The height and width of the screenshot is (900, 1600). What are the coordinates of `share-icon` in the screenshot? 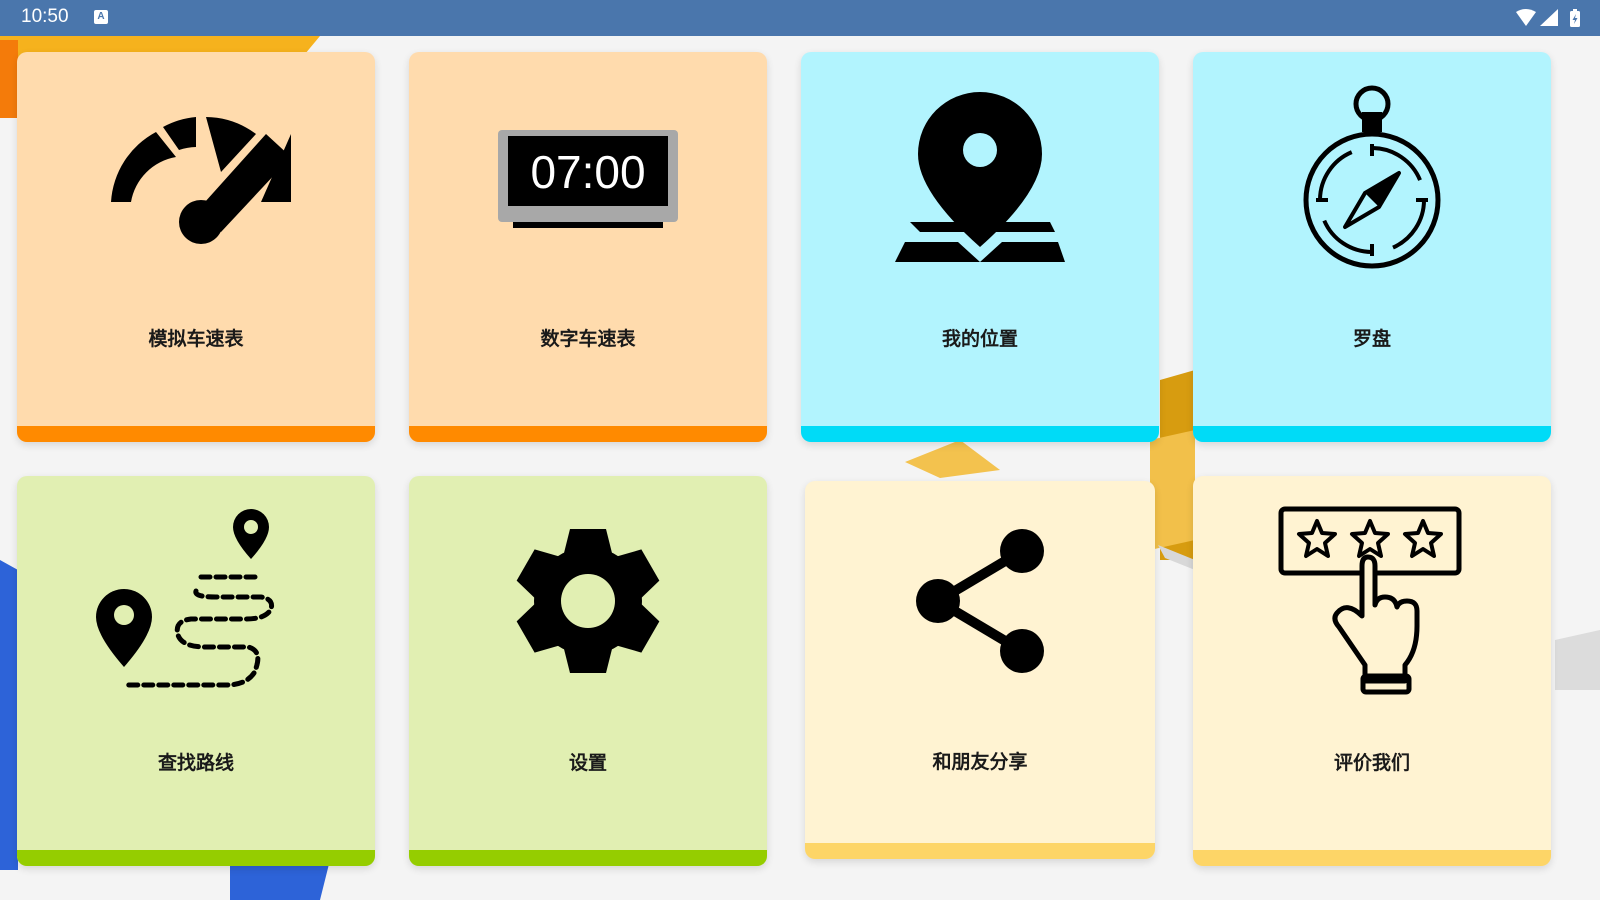 It's located at (980, 601).